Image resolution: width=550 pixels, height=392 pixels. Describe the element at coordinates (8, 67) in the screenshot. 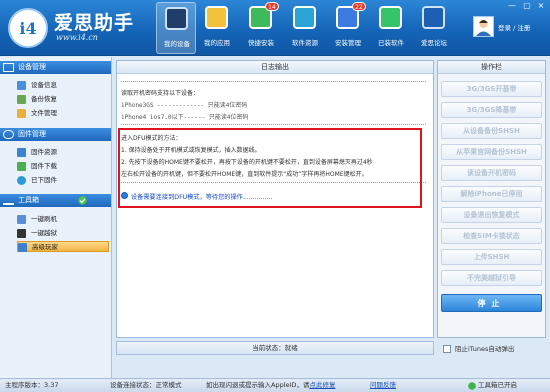

I see `monitor-icon` at that location.